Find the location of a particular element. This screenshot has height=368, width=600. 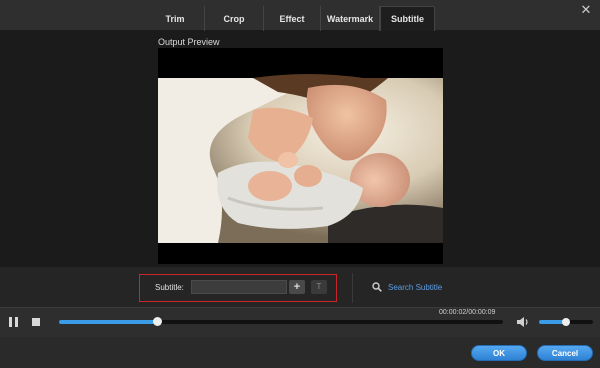

tab-watermark: Watermark is located at coordinates (350, 18).